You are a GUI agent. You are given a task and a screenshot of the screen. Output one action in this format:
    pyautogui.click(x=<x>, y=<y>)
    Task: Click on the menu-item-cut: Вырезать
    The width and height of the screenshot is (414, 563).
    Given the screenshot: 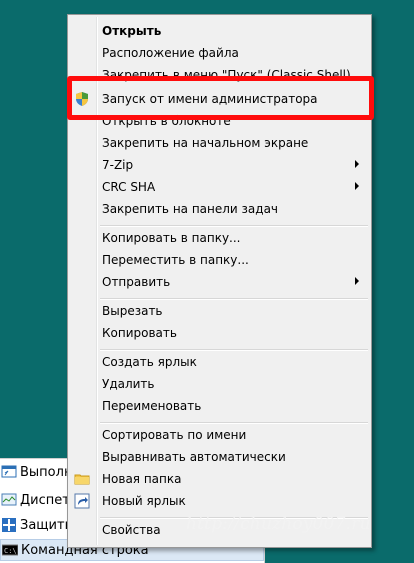 What is the action you would take?
    pyautogui.click(x=219, y=311)
    